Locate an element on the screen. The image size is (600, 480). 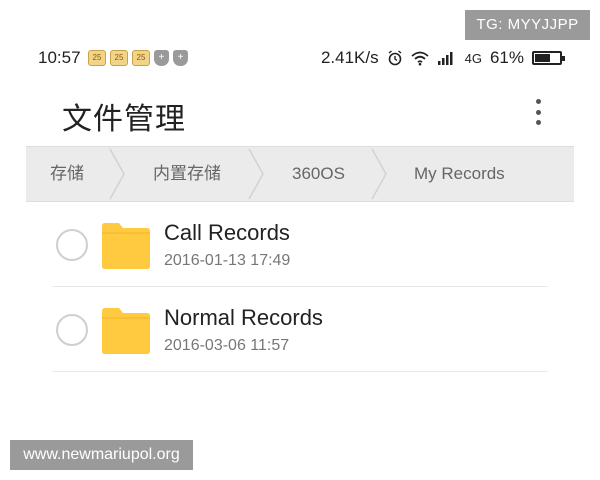
watermark-bottom: www.newmariupol.org is located at coordinates (101, 455).